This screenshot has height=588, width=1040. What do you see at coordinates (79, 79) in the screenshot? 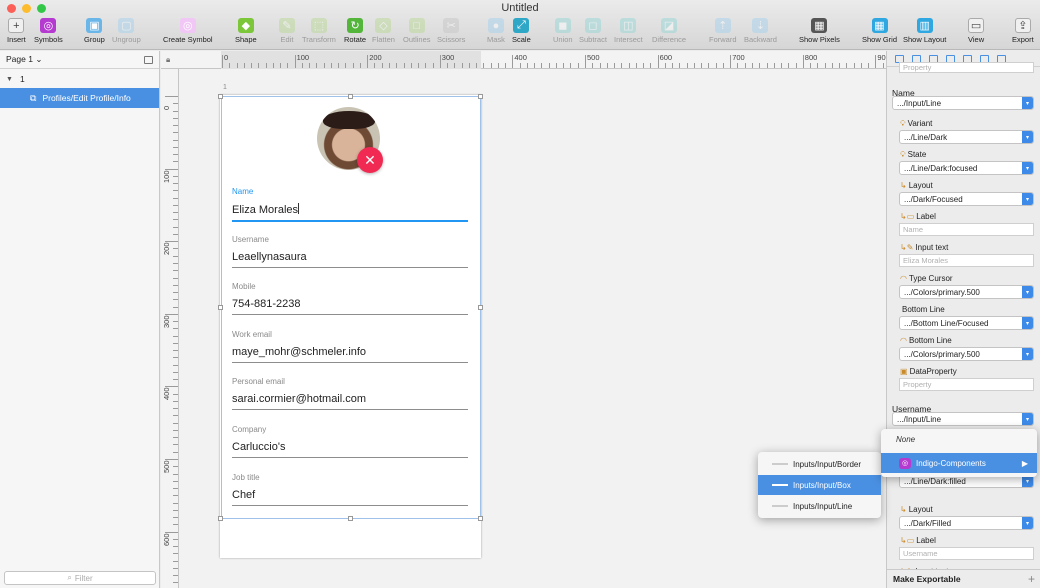
I see `artboard-layer: ▼ 1` at bounding box center [79, 79].